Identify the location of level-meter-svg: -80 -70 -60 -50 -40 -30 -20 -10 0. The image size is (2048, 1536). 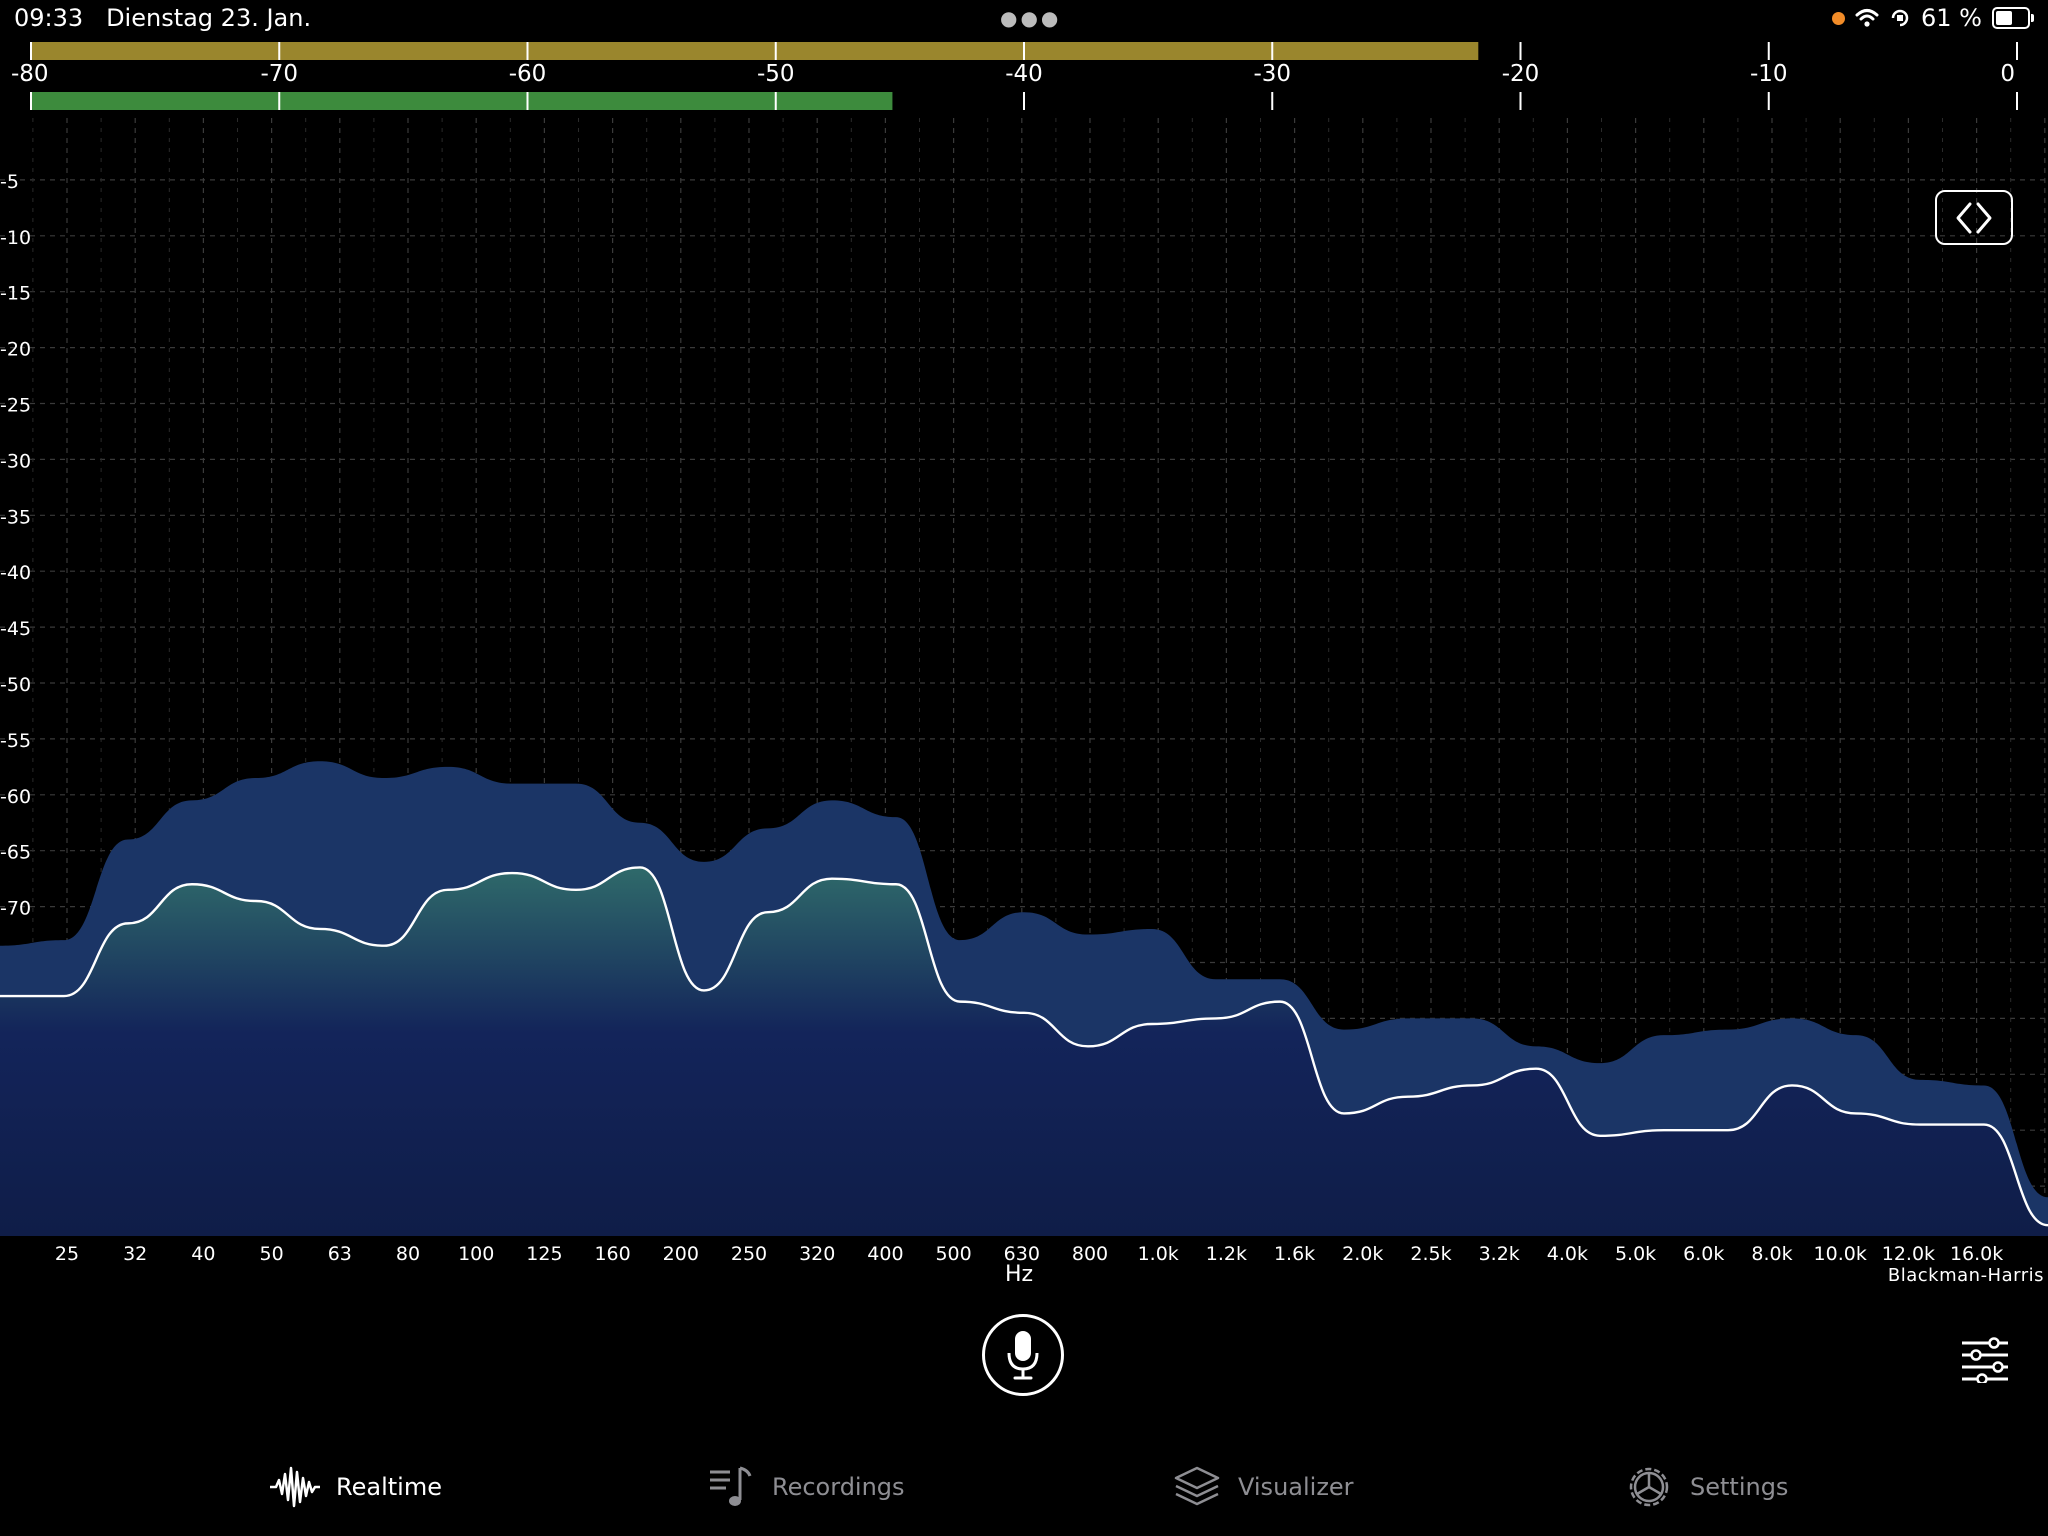
(1014, 76).